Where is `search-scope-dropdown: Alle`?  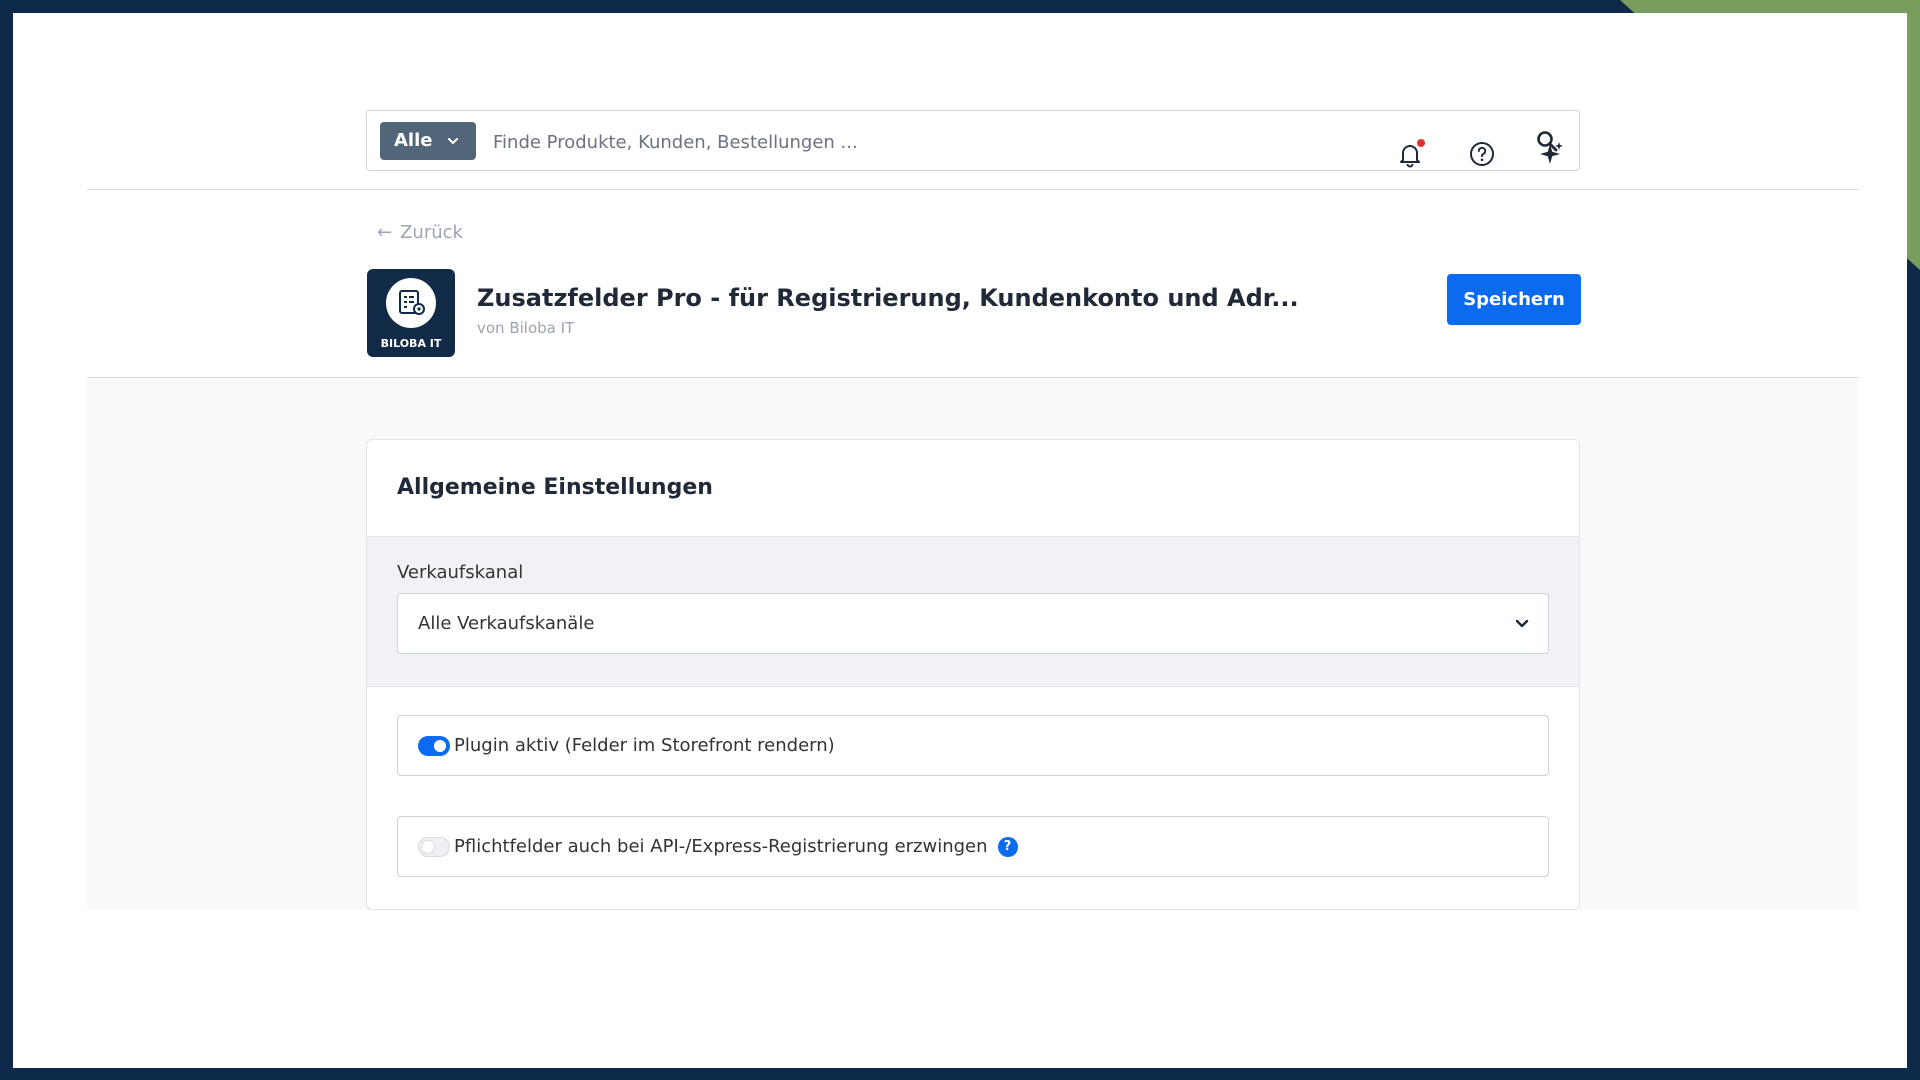
search-scope-dropdown: Alle is located at coordinates (428, 141).